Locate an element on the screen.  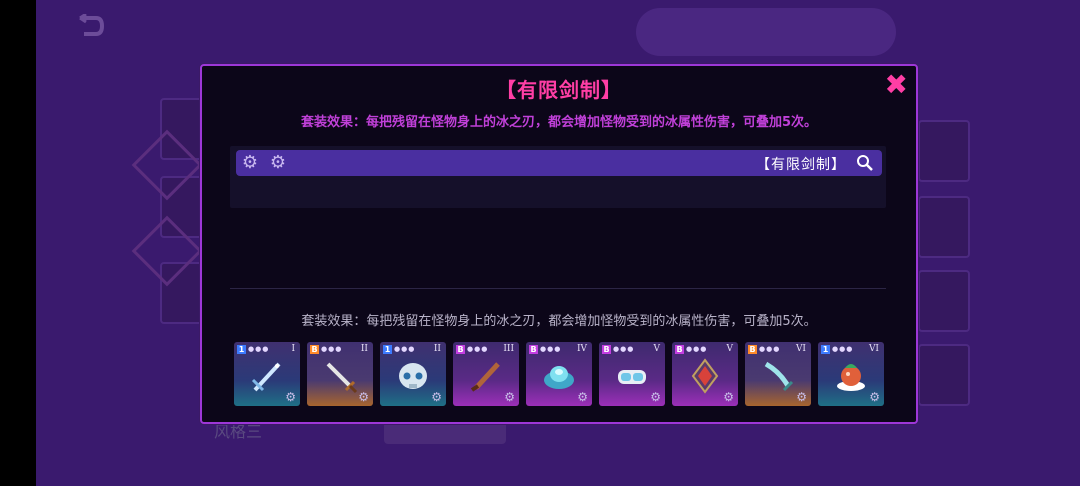
curved-ice-blade-icon is located at coordinates (779, 376).